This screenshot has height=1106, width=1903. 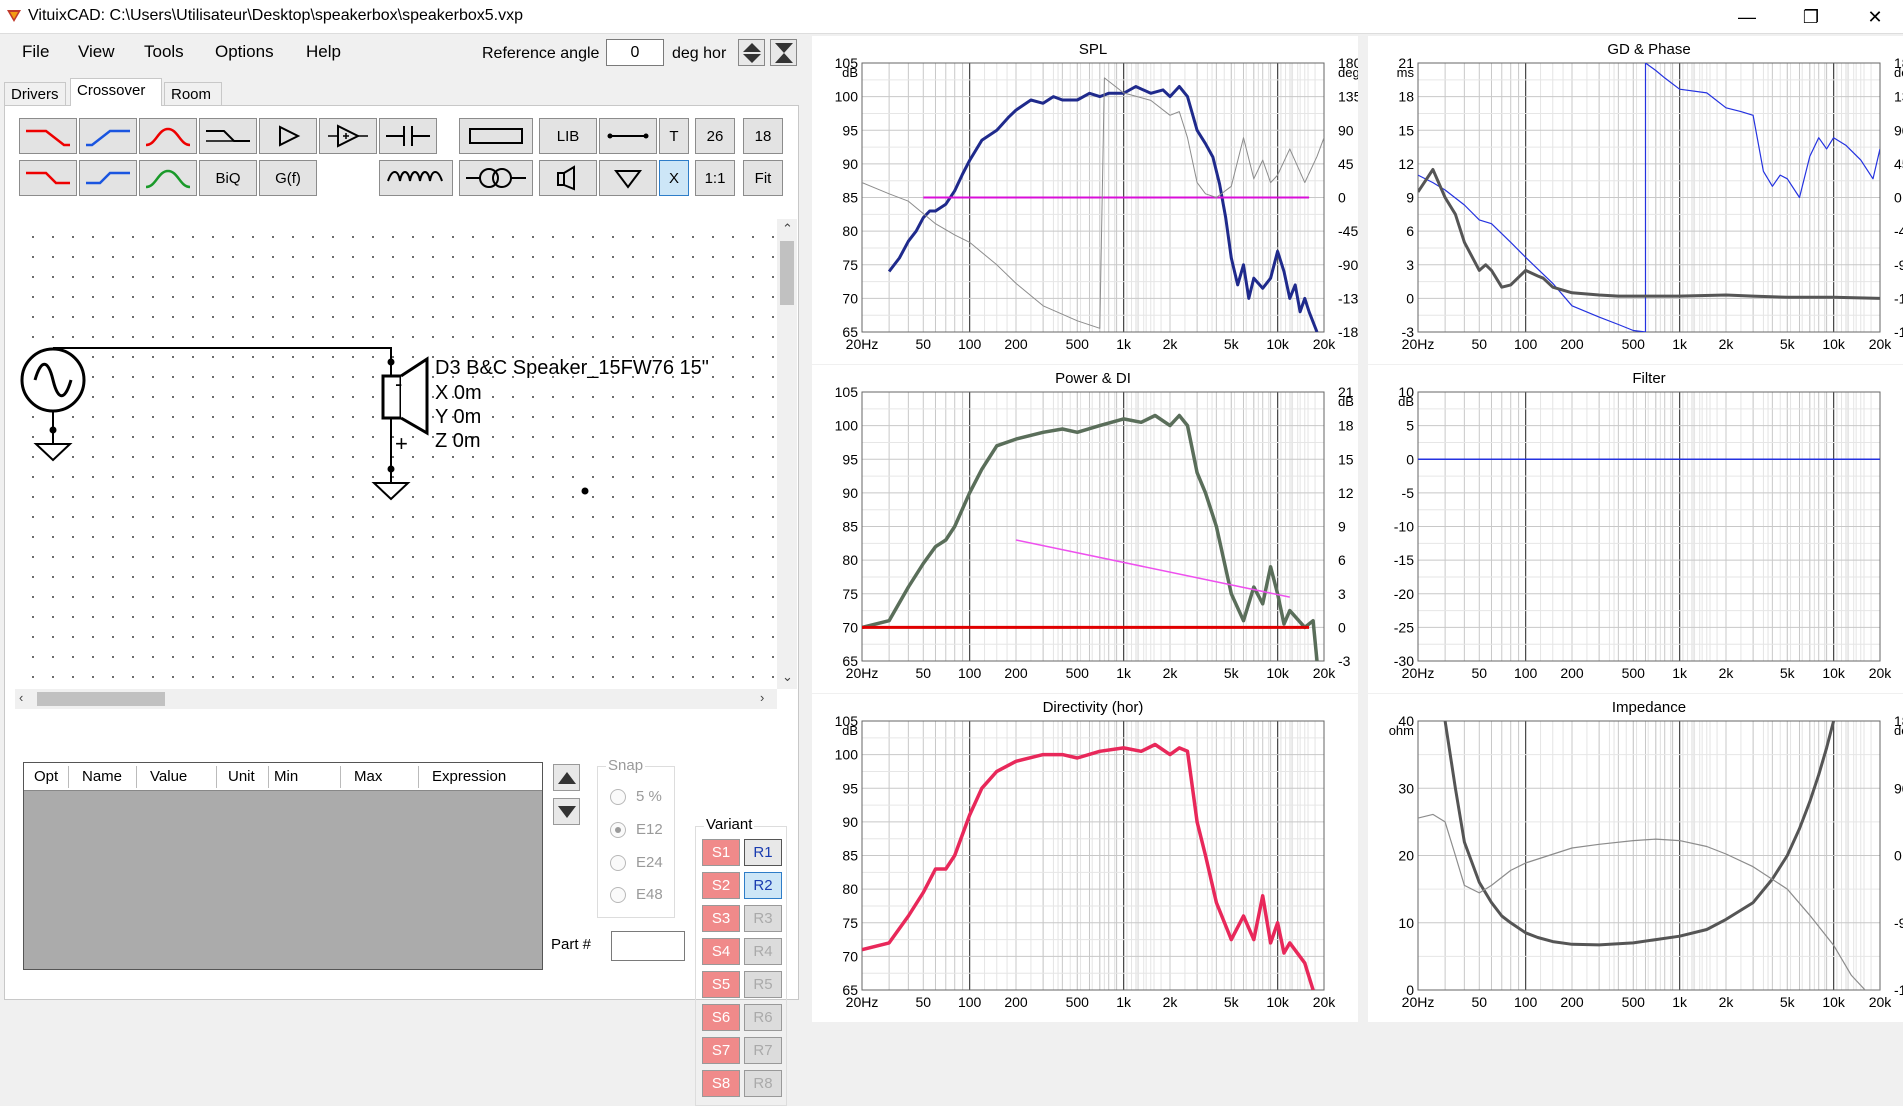 What do you see at coordinates (721, 1083) in the screenshot?
I see `variant-s8-button: S8` at bounding box center [721, 1083].